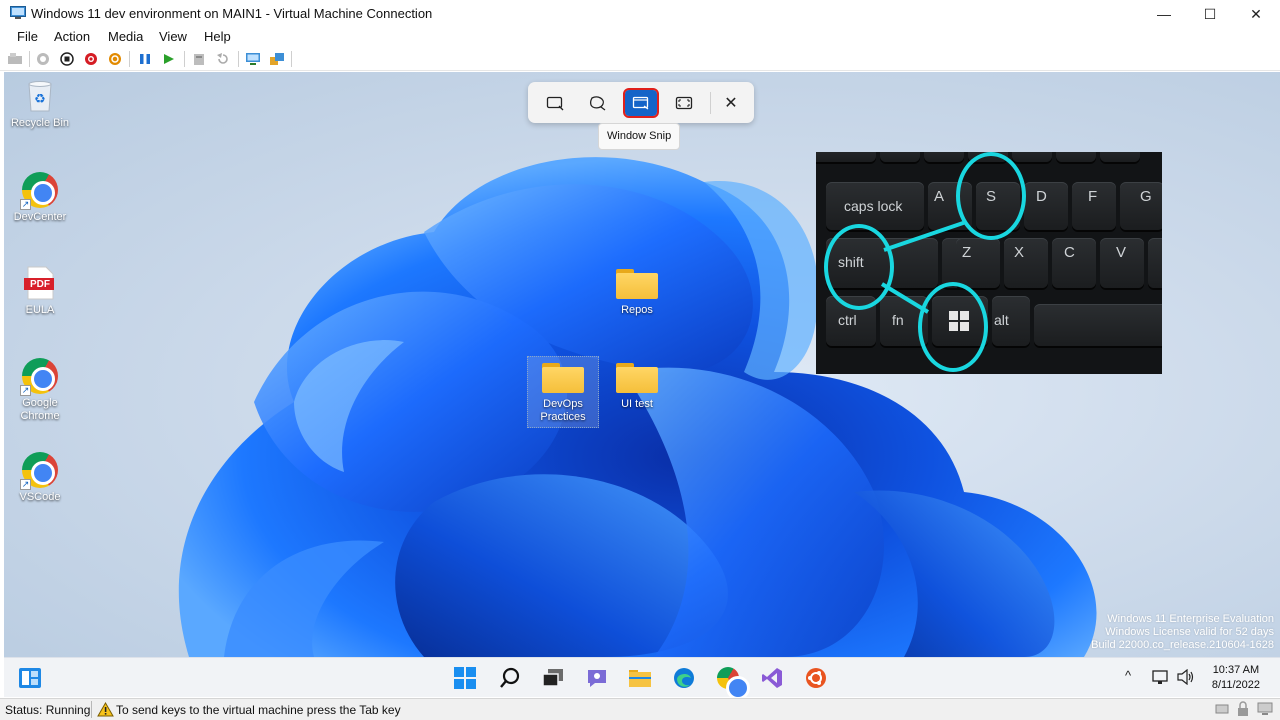 The height and width of the screenshot is (720, 1280). I want to click on close-button: ✕, so click(1256, 14).